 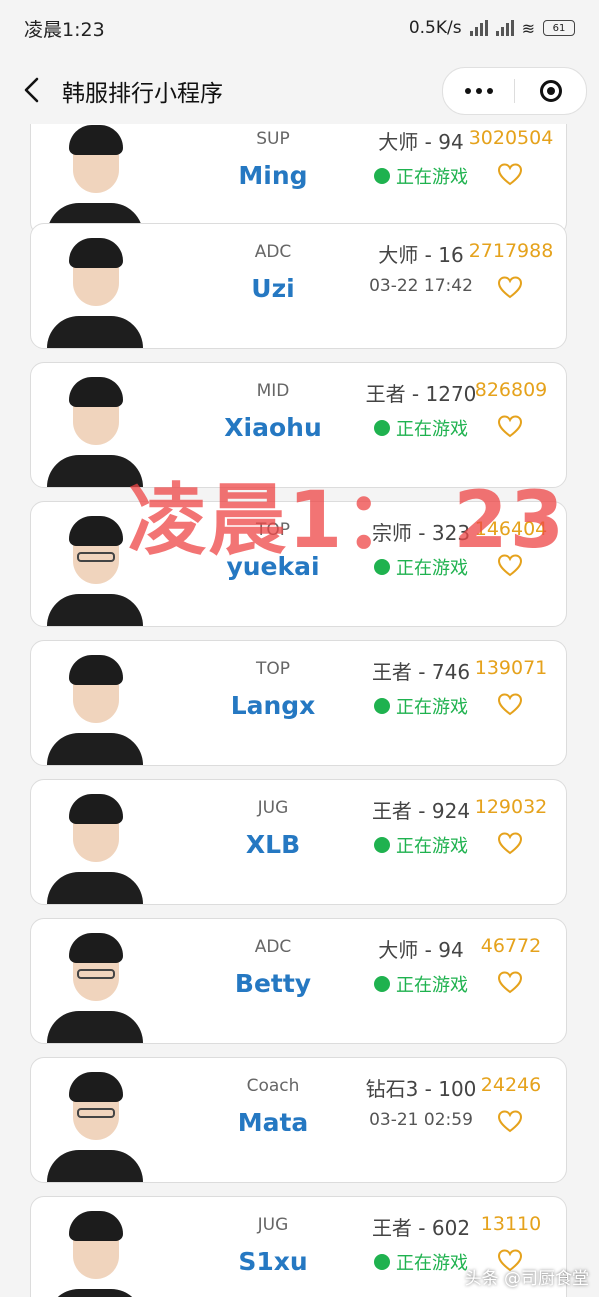 What do you see at coordinates (504, 28) in the screenshot?
I see `signal-hd-icon` at bounding box center [504, 28].